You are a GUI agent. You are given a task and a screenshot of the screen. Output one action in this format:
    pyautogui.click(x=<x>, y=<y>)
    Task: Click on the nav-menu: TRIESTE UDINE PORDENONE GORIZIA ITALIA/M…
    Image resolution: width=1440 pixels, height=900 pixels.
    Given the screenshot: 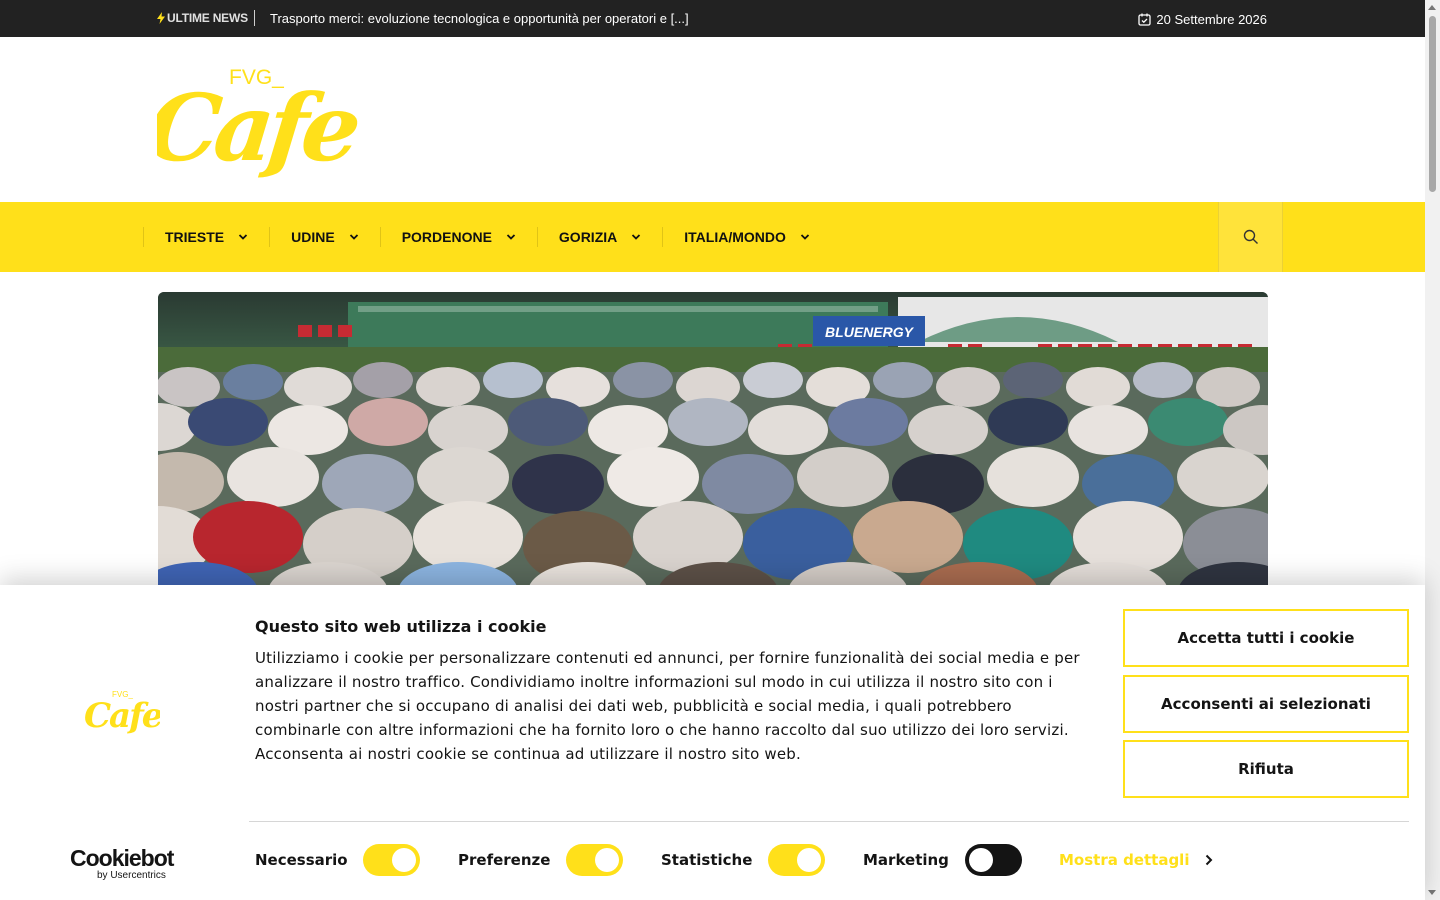 What is the action you would take?
    pyautogui.click(x=487, y=237)
    